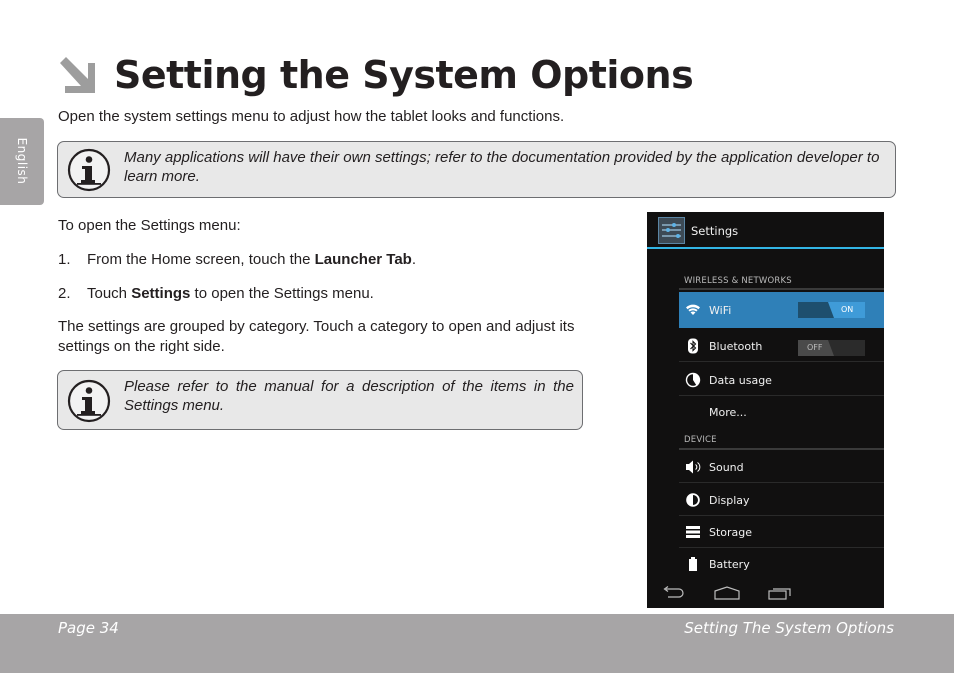  I want to click on settings-item-wifi: WiFi ON, so click(781, 310).